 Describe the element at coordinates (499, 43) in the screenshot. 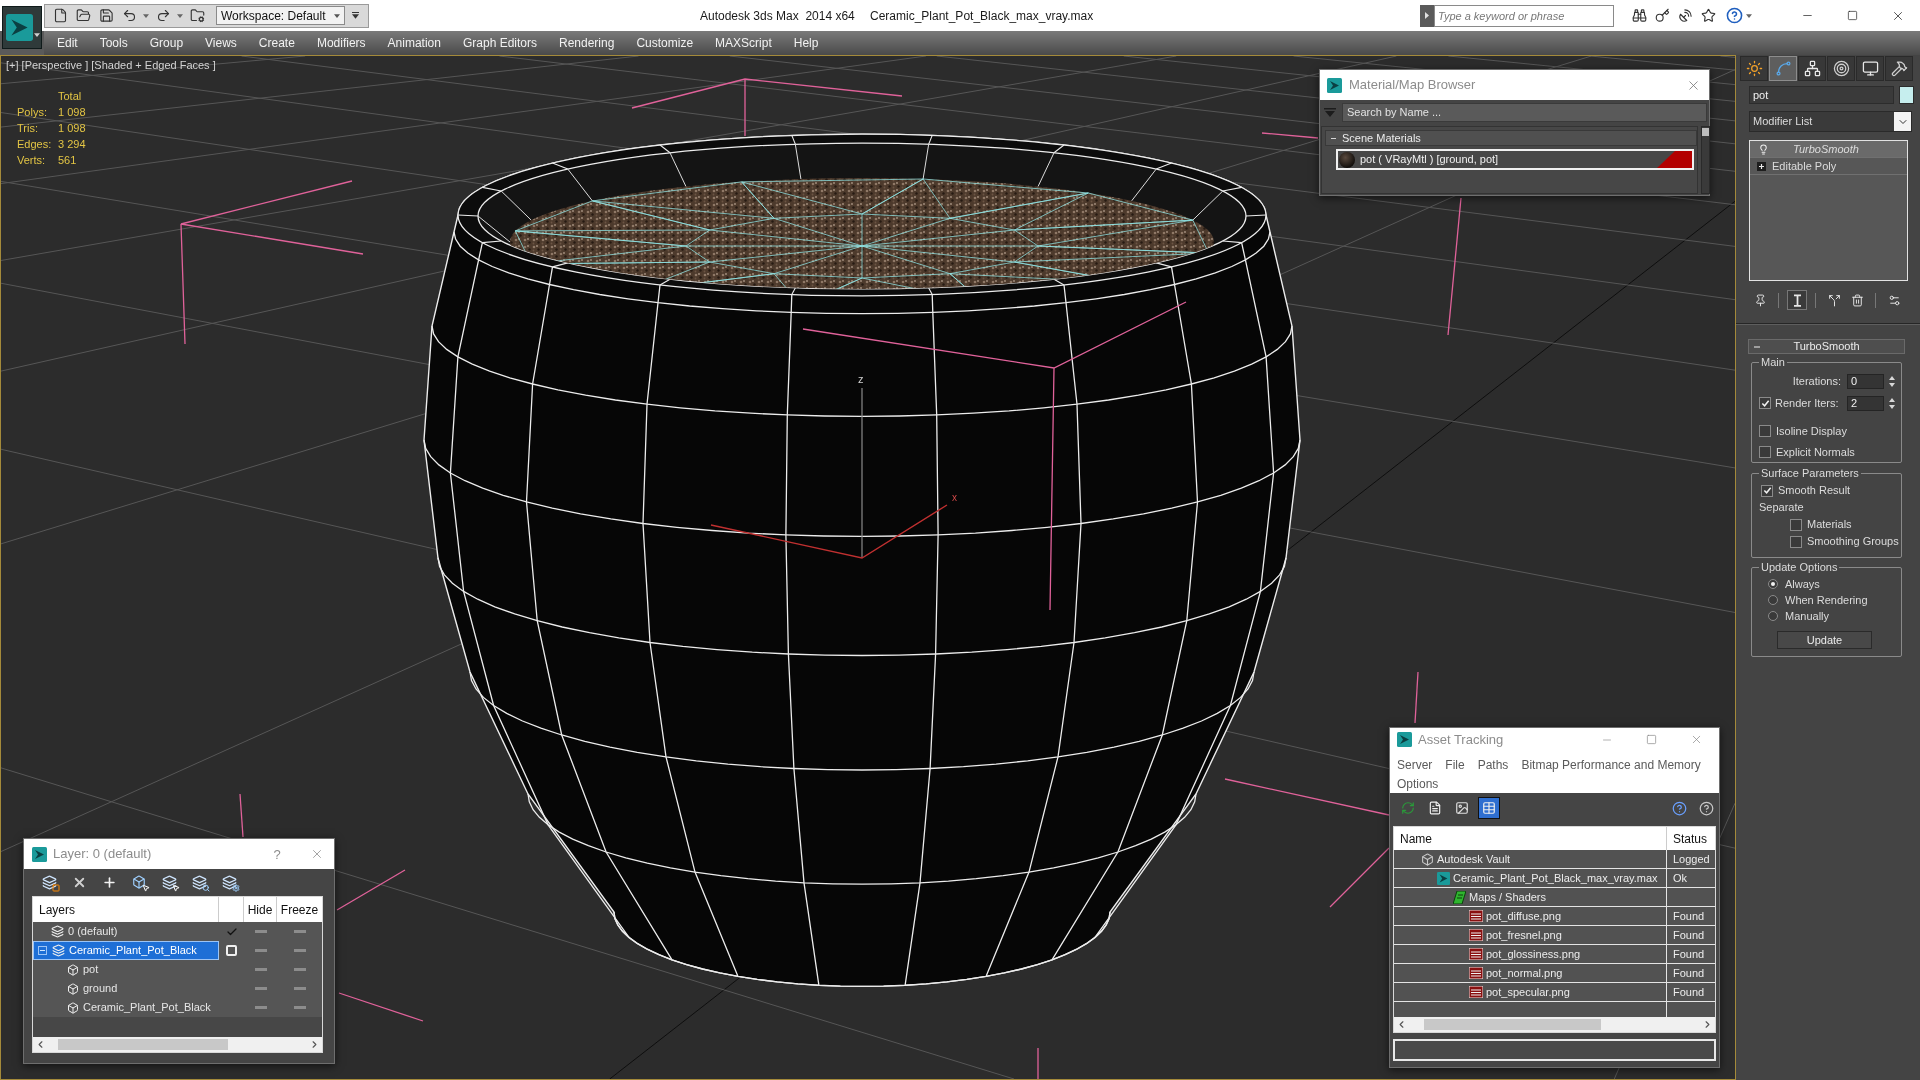

I see `menu-item: Graph Editors` at that location.